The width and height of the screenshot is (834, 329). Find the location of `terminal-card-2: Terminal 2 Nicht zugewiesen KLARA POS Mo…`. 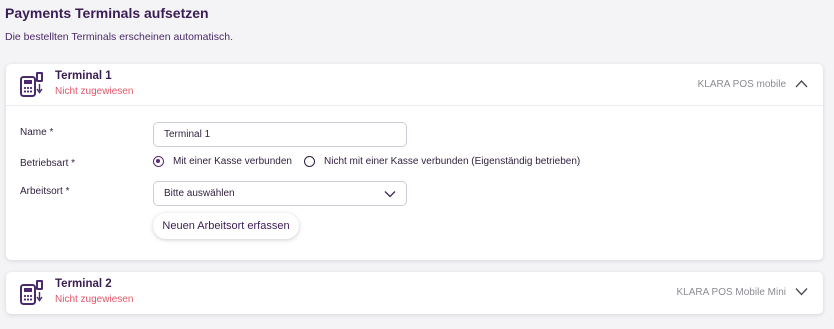

terminal-card-2: Terminal 2 Nicht zugewiesen KLARA POS Mo… is located at coordinates (414, 293).